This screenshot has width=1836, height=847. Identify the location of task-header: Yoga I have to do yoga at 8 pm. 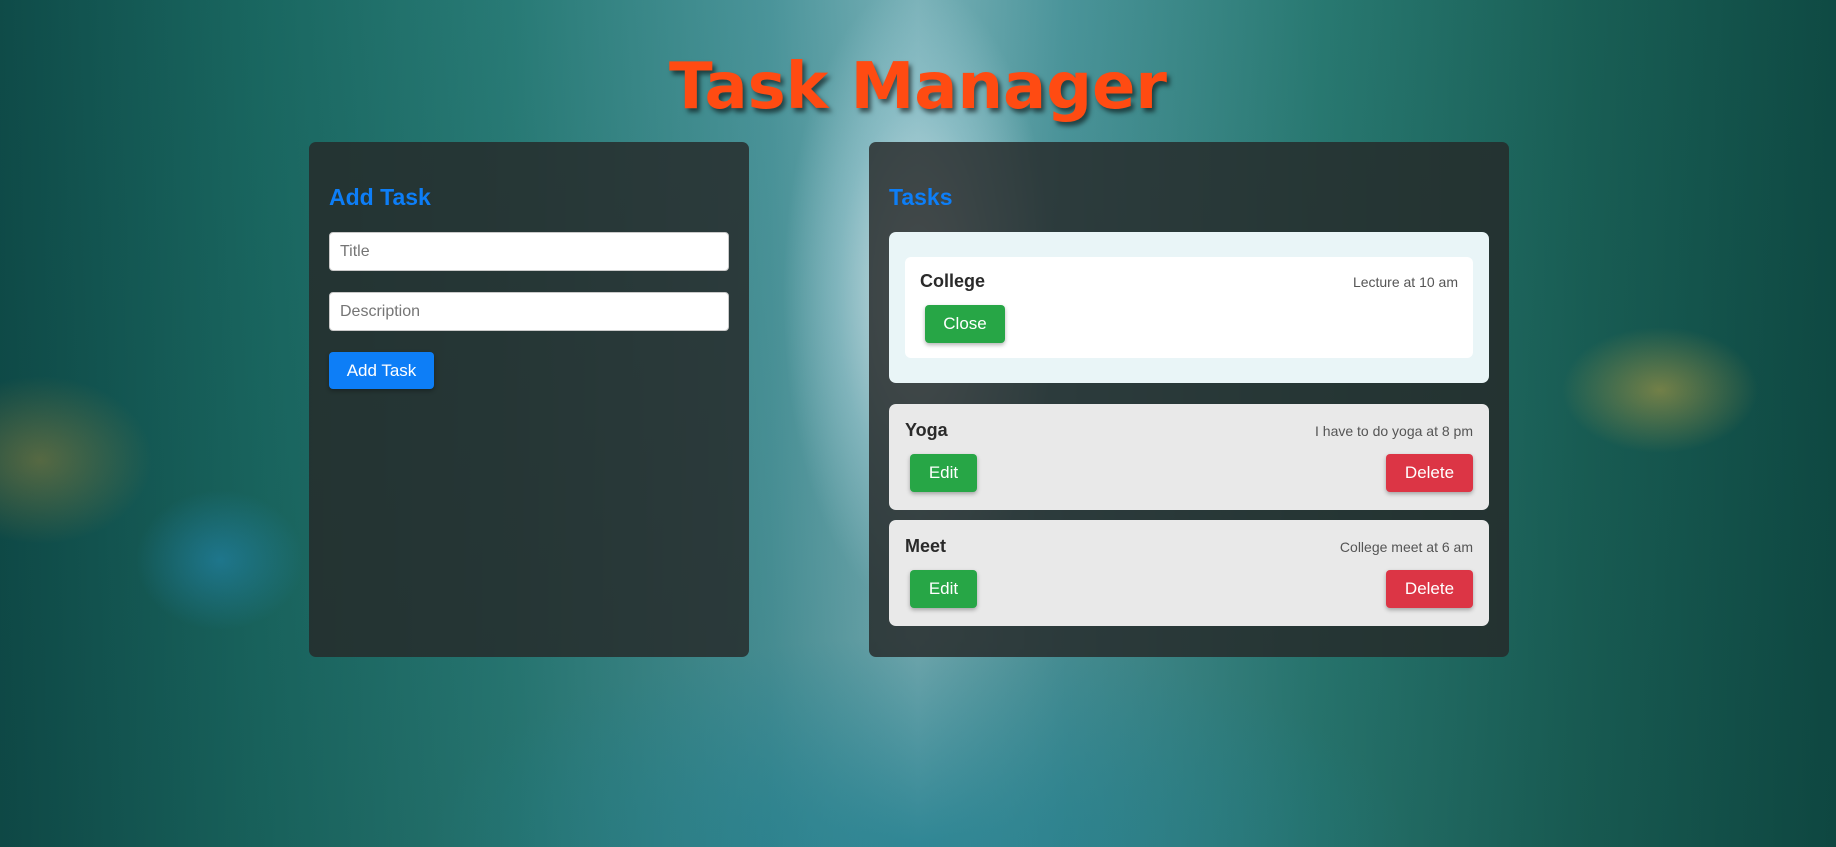
(1189, 430).